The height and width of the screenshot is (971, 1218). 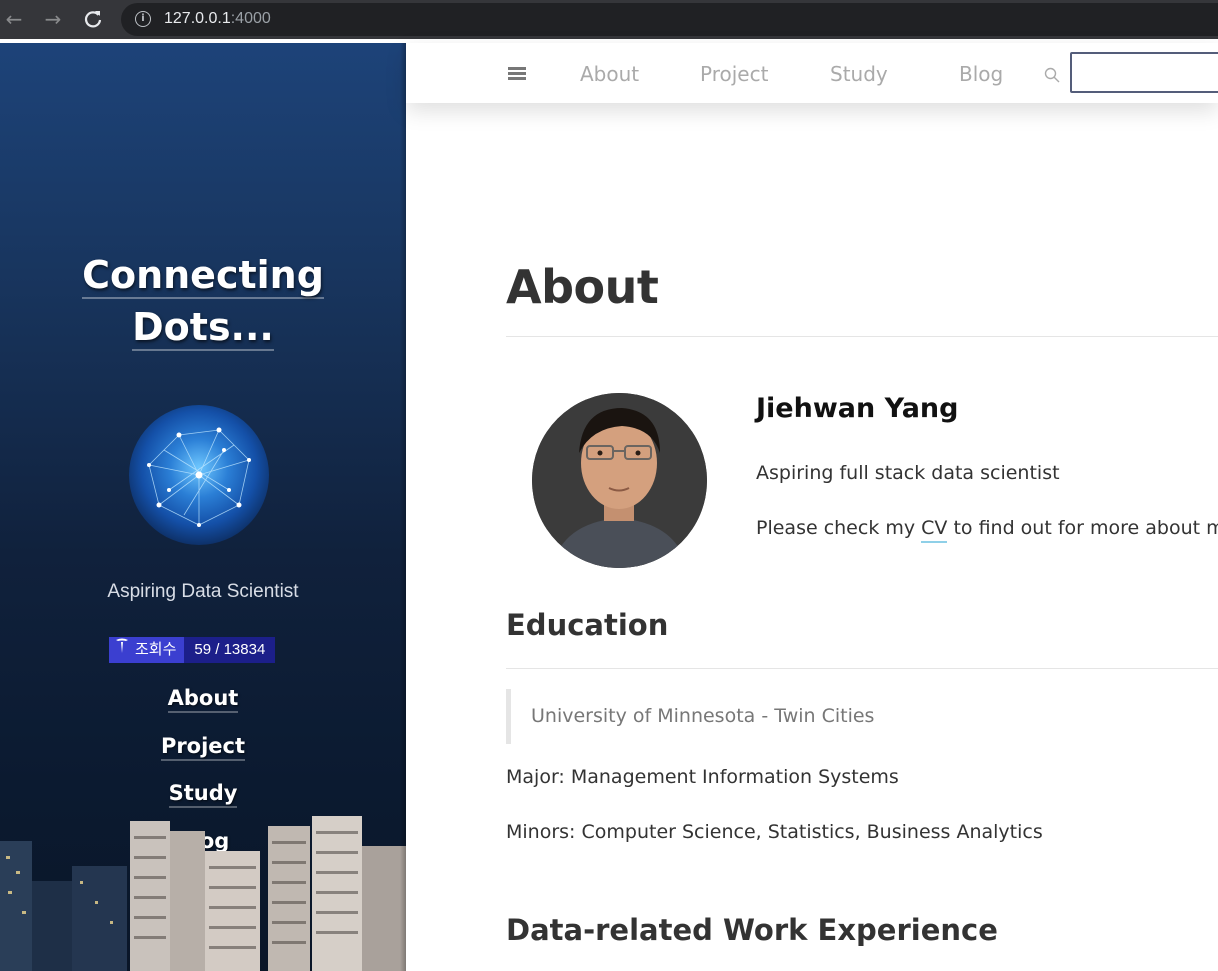 I want to click on info-icon: i, so click(x=143, y=19).